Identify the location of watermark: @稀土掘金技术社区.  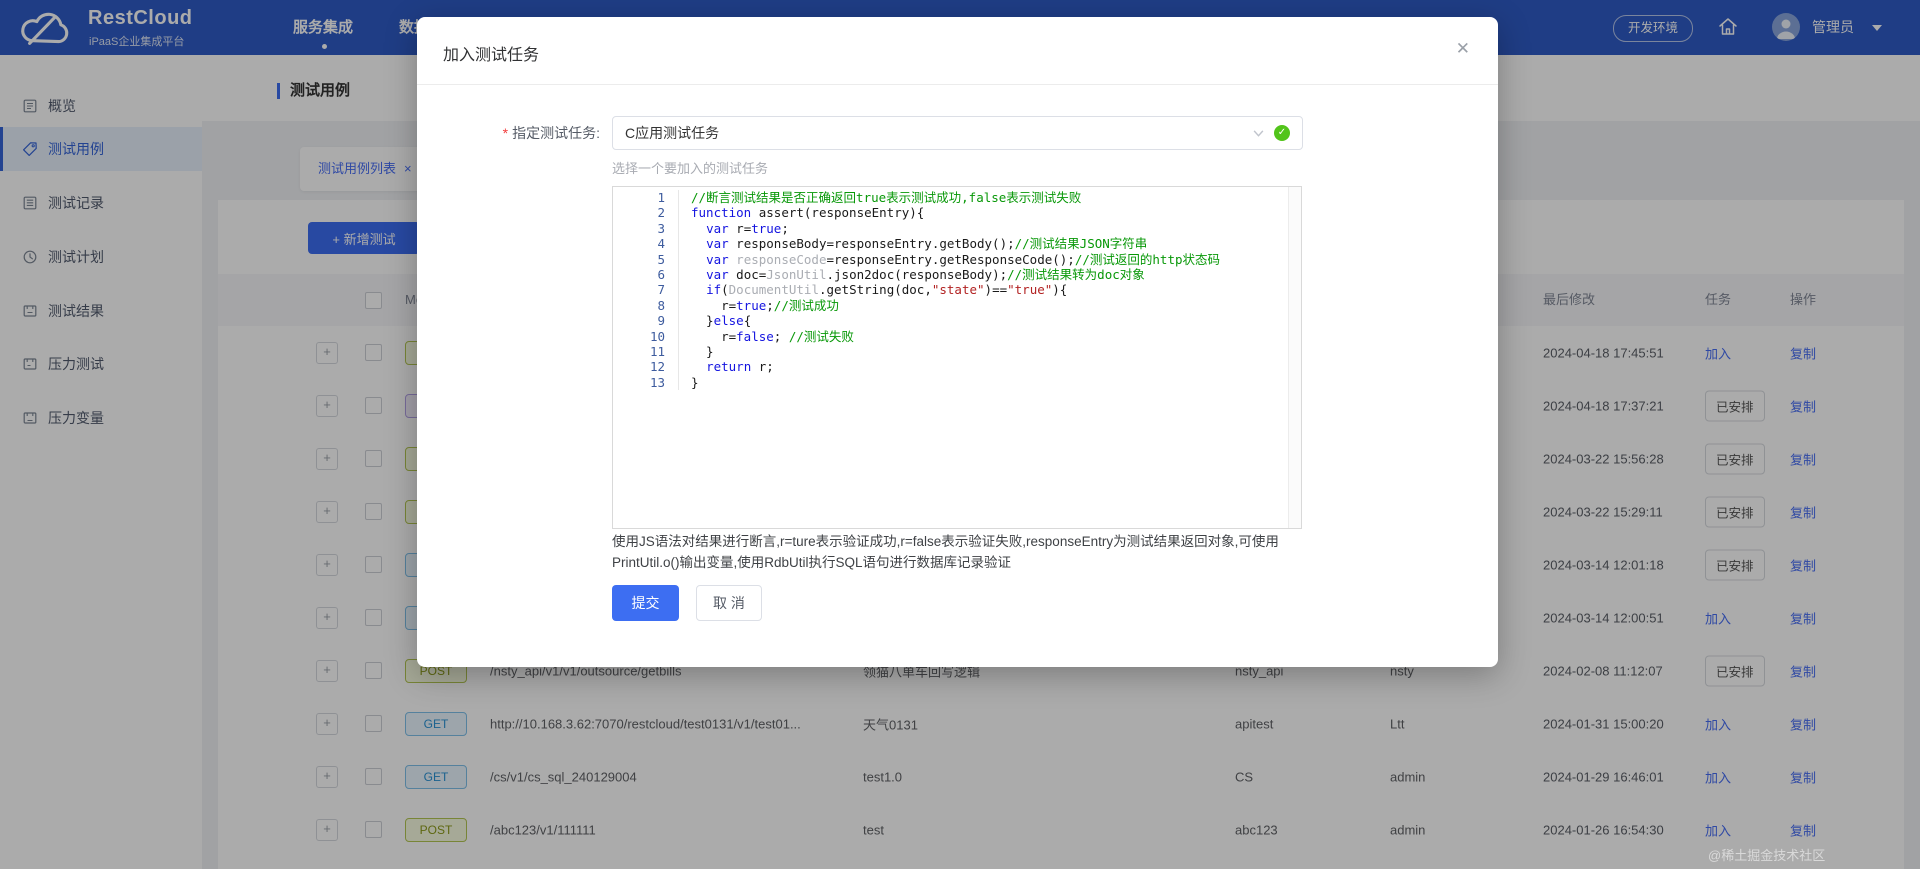
(1767, 855).